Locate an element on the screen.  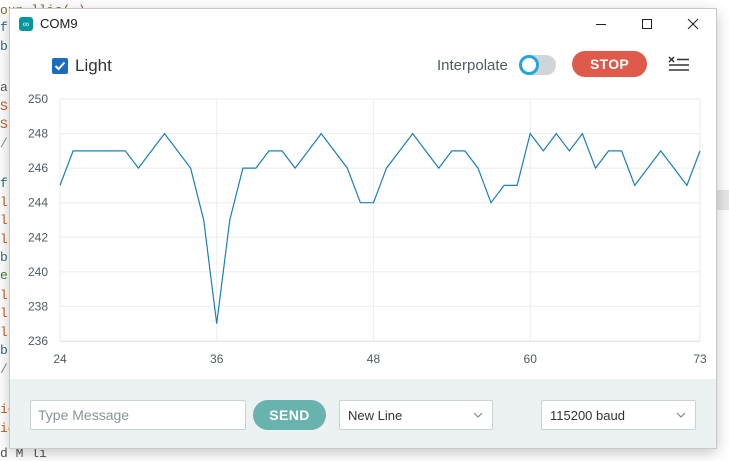
message-input is located at coordinates (138, 415).